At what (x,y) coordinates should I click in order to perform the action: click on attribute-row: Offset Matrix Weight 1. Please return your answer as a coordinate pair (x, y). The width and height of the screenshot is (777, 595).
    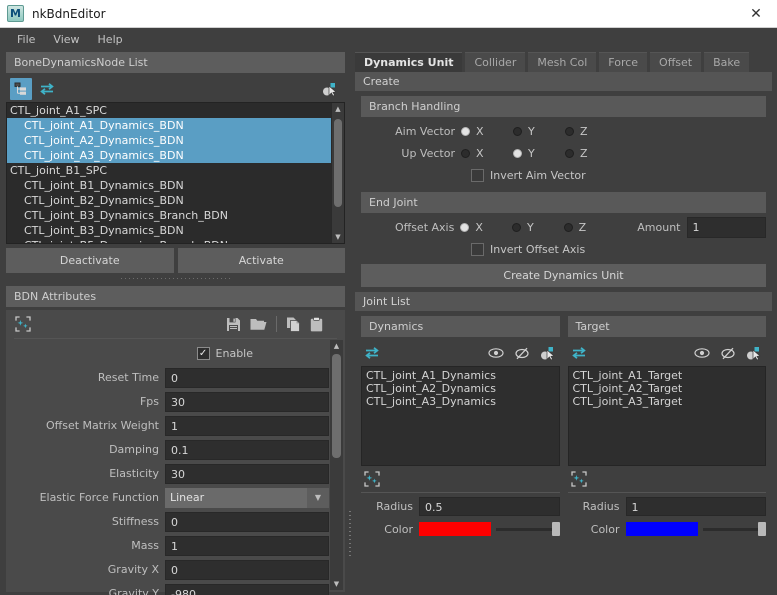
    Looking at the image, I should click on (170, 425).